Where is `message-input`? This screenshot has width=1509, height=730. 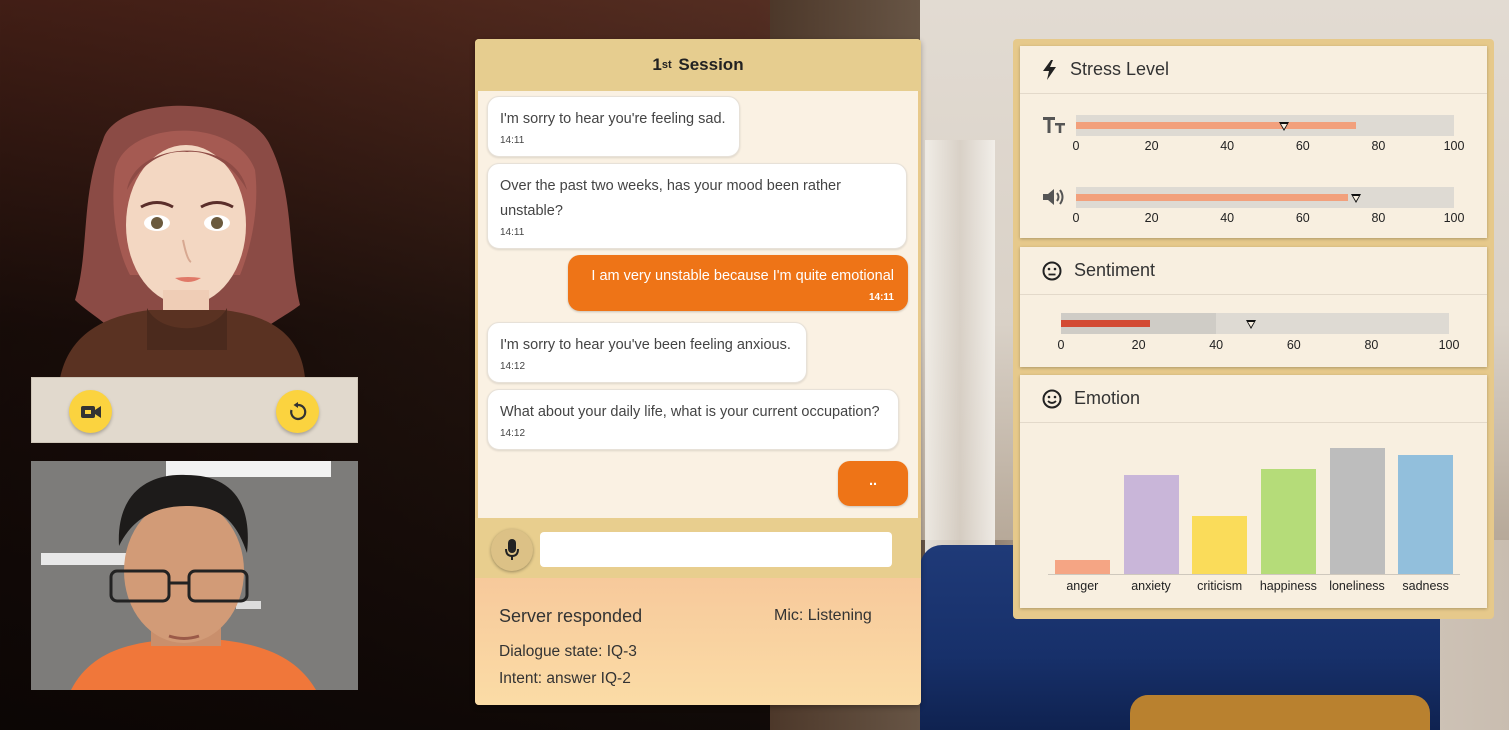
message-input is located at coordinates (716, 549).